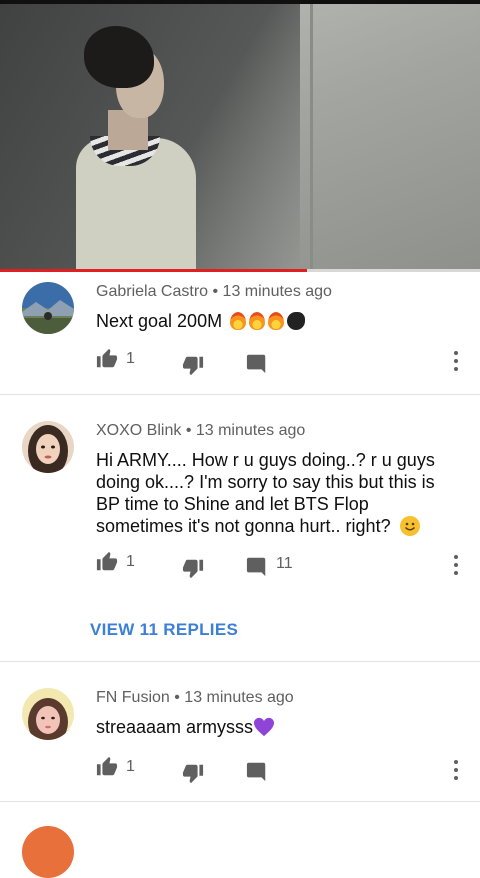  Describe the element at coordinates (296, 321) in the screenshot. I see `speaking-head-emoji` at that location.